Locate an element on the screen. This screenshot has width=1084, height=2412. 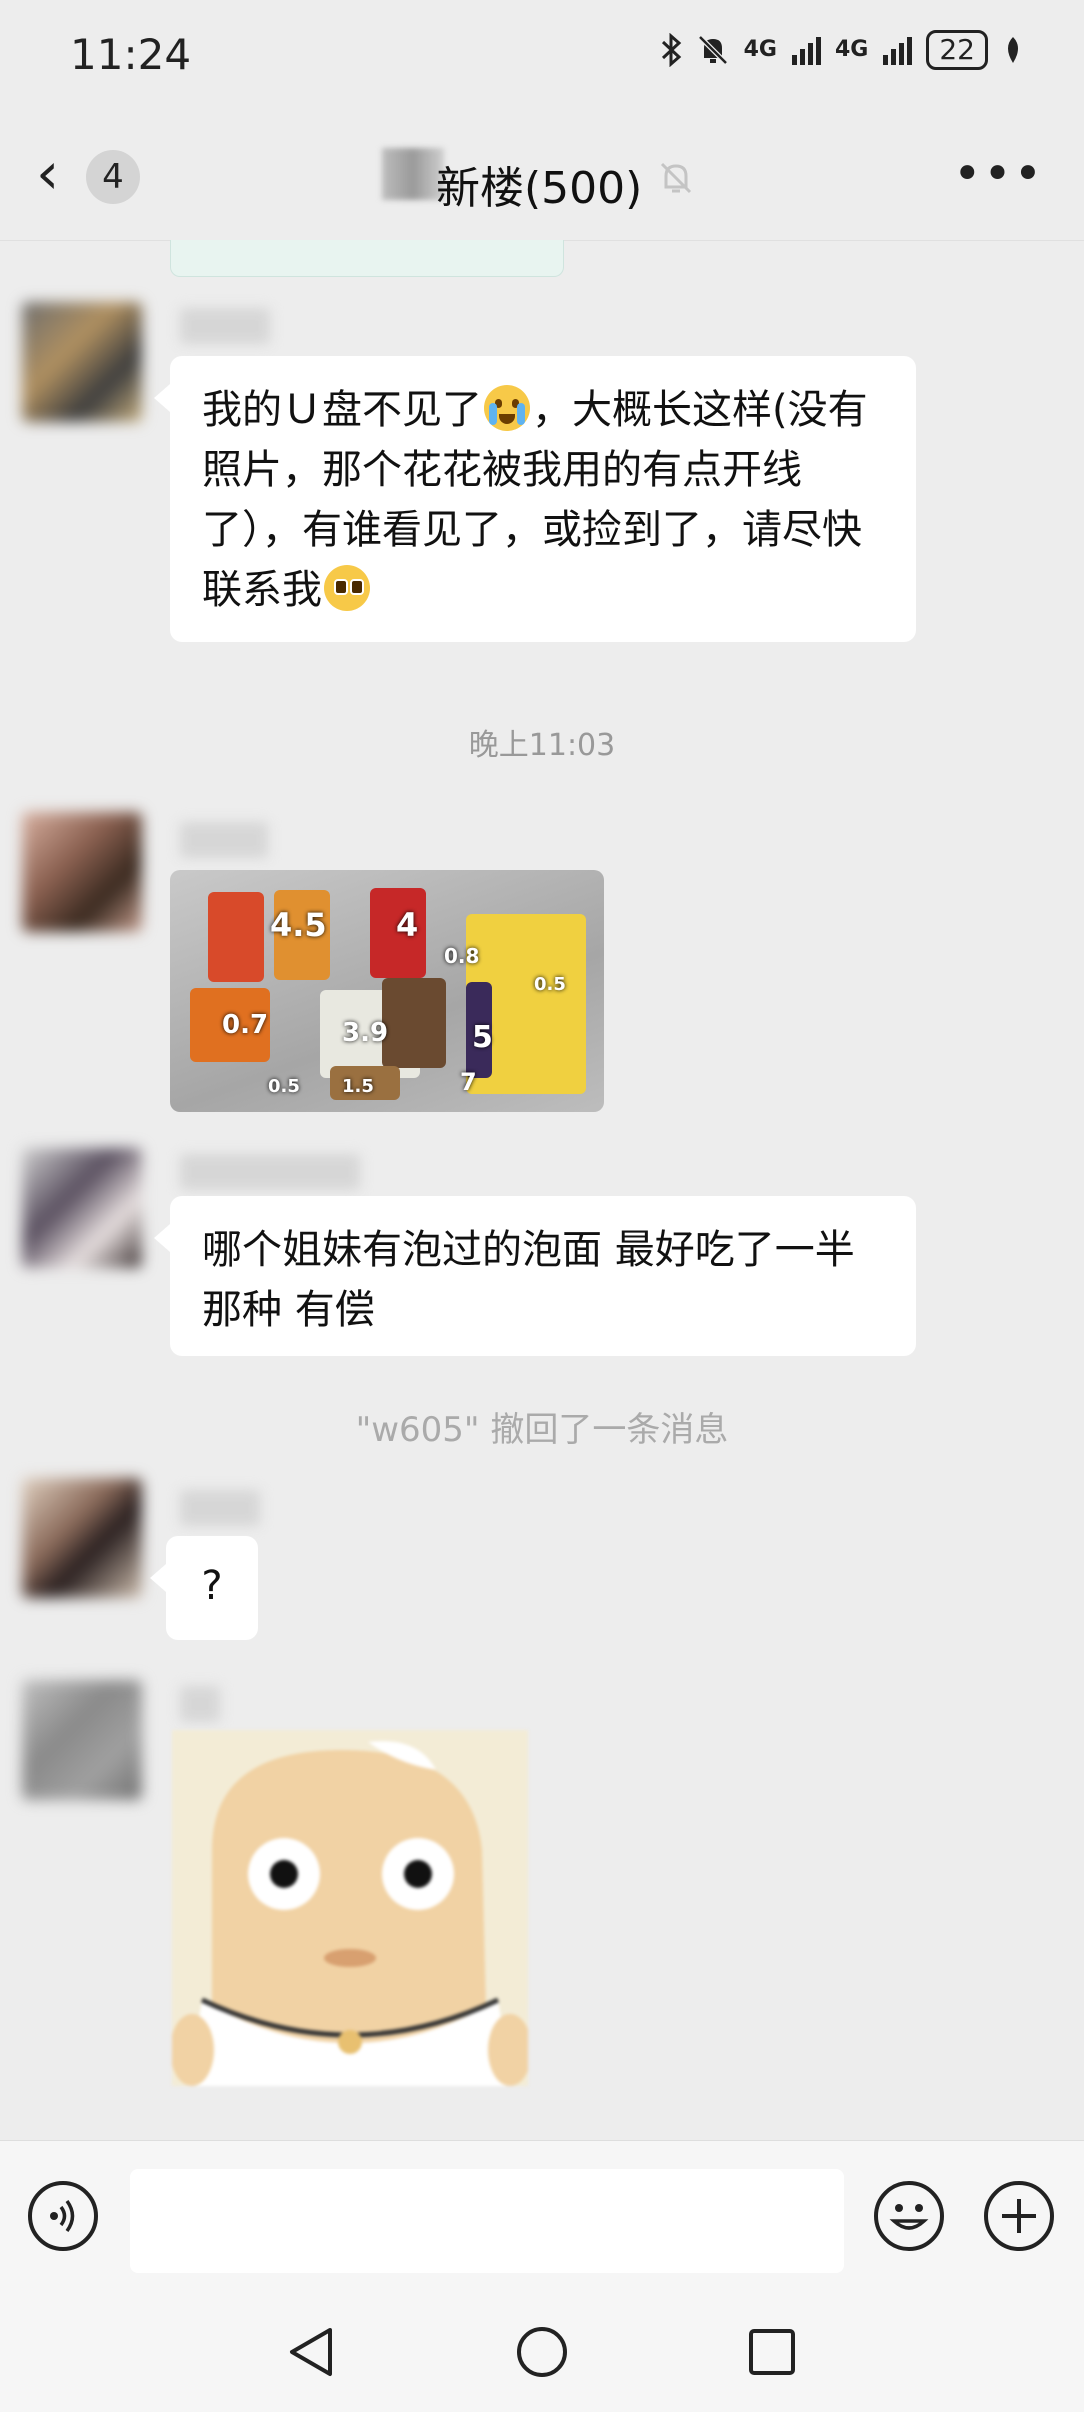
message-text: 哪个姐妹有泡过的泡面 最好吃了一半那种 有偿 is located at coordinates (528, 1280).